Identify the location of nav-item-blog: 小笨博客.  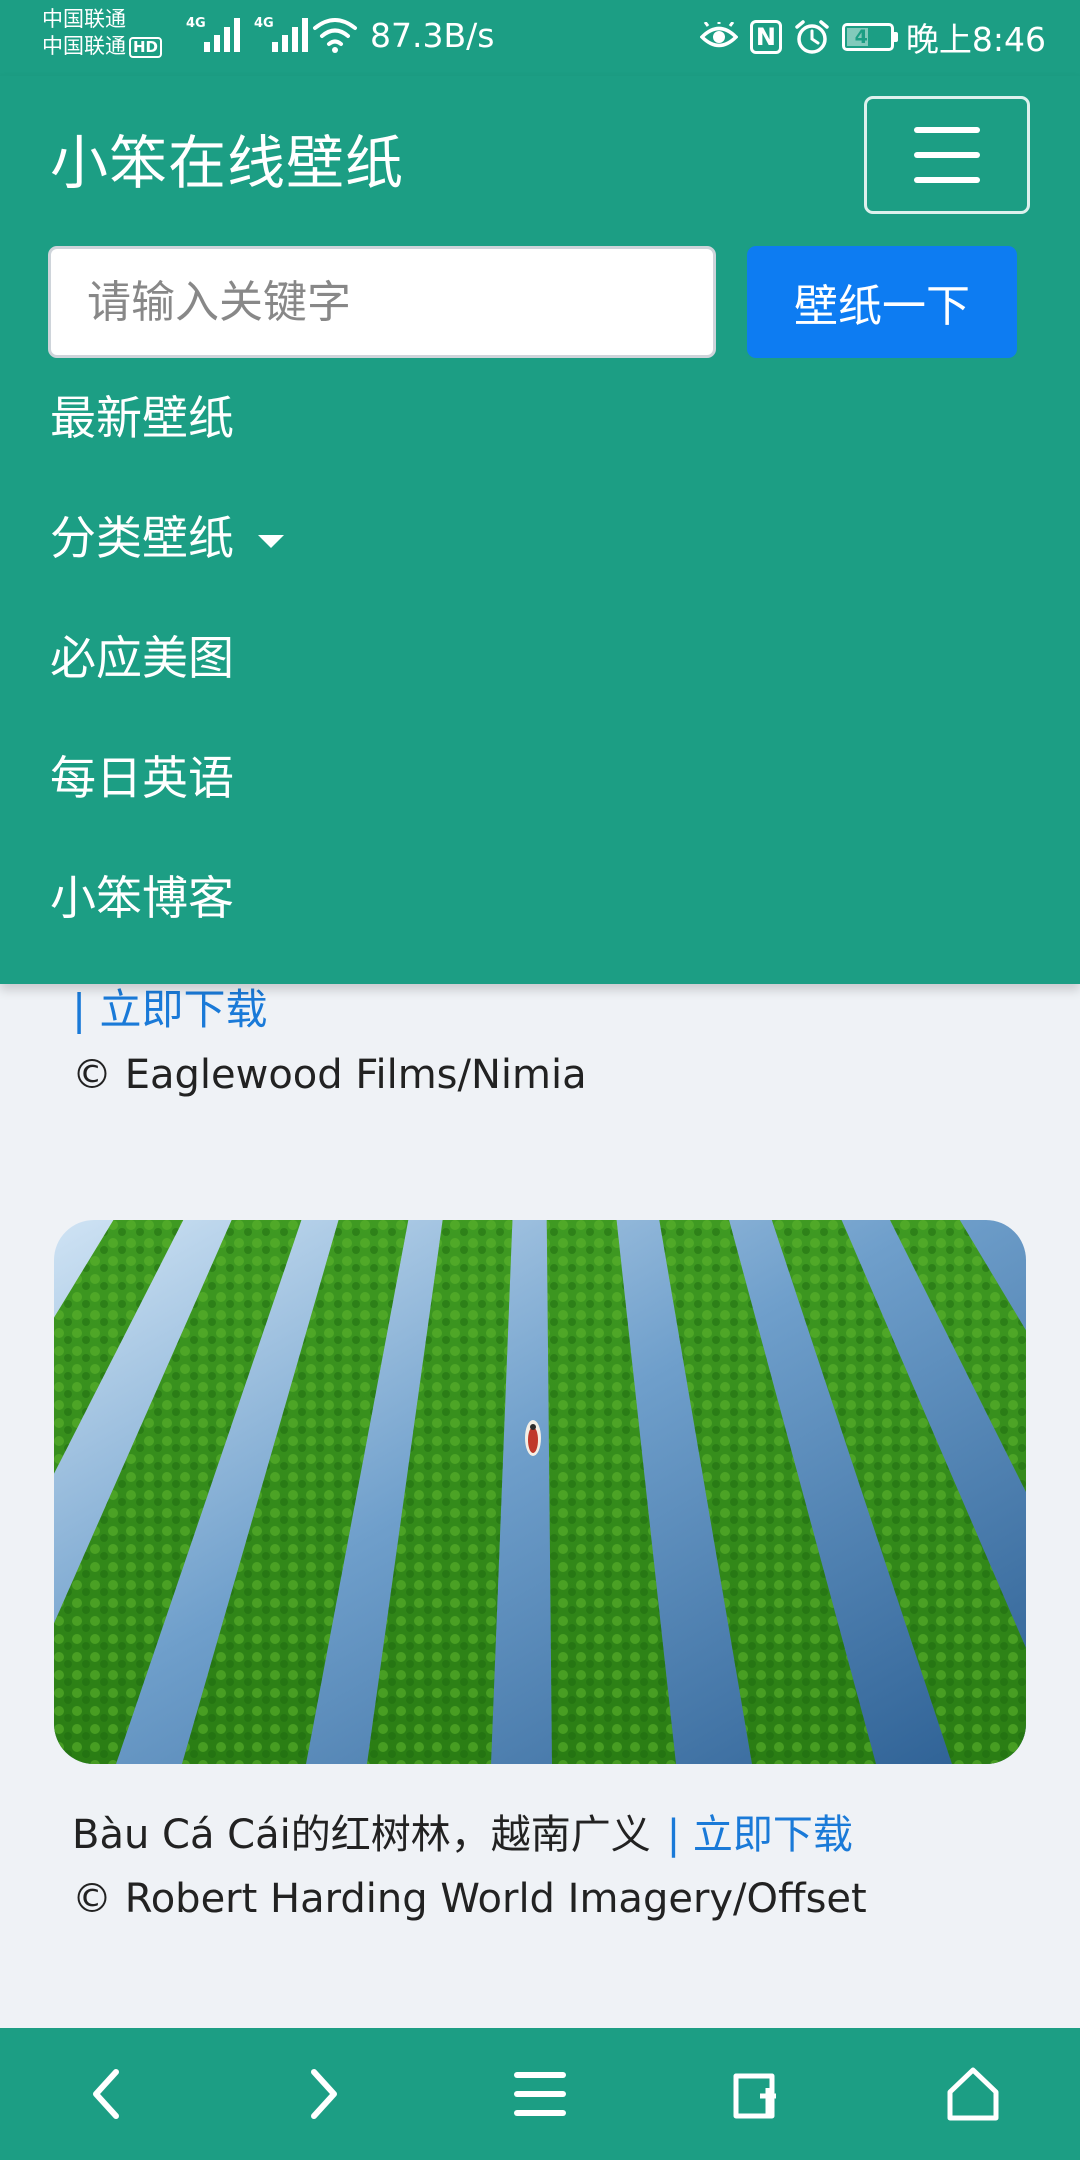
(142, 898).